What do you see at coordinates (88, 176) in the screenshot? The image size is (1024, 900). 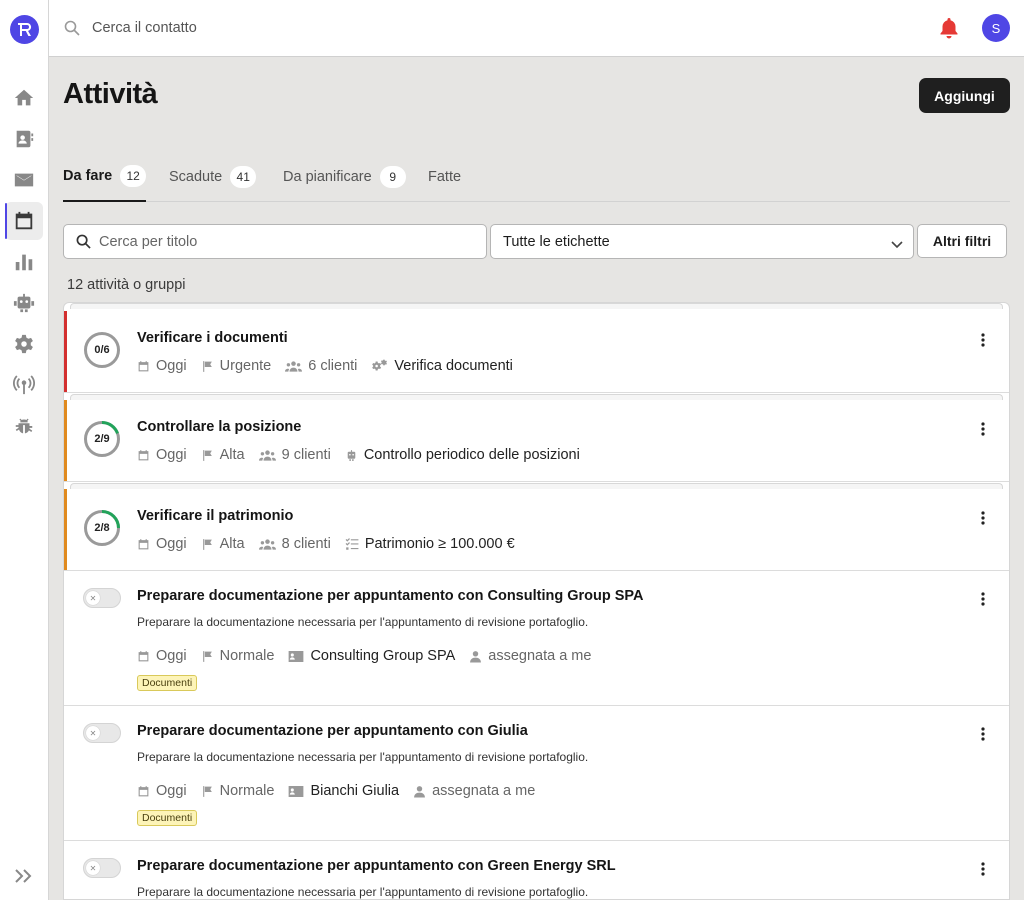 I see `tab-label: Da fare` at bounding box center [88, 176].